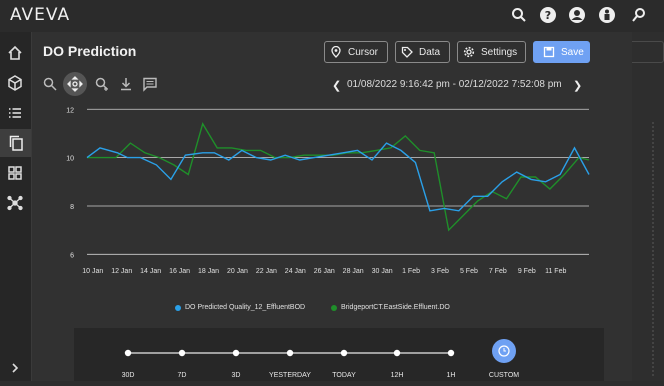 This screenshot has width=664, height=386. I want to click on help-icon: ?, so click(548, 15).